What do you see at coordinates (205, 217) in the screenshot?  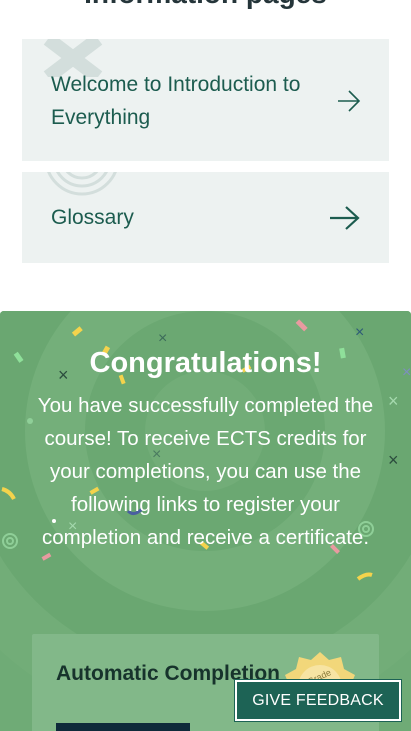 I see `info-page-link-glossary: Glossary` at bounding box center [205, 217].